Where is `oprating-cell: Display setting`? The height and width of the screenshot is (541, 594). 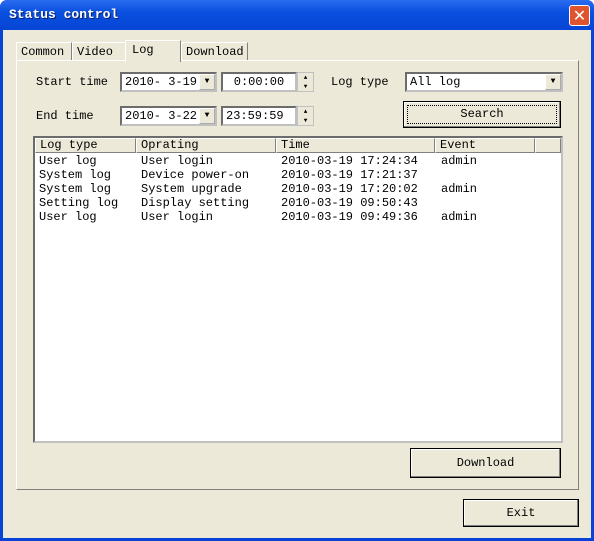
oprating-cell: Display setting is located at coordinates (195, 203).